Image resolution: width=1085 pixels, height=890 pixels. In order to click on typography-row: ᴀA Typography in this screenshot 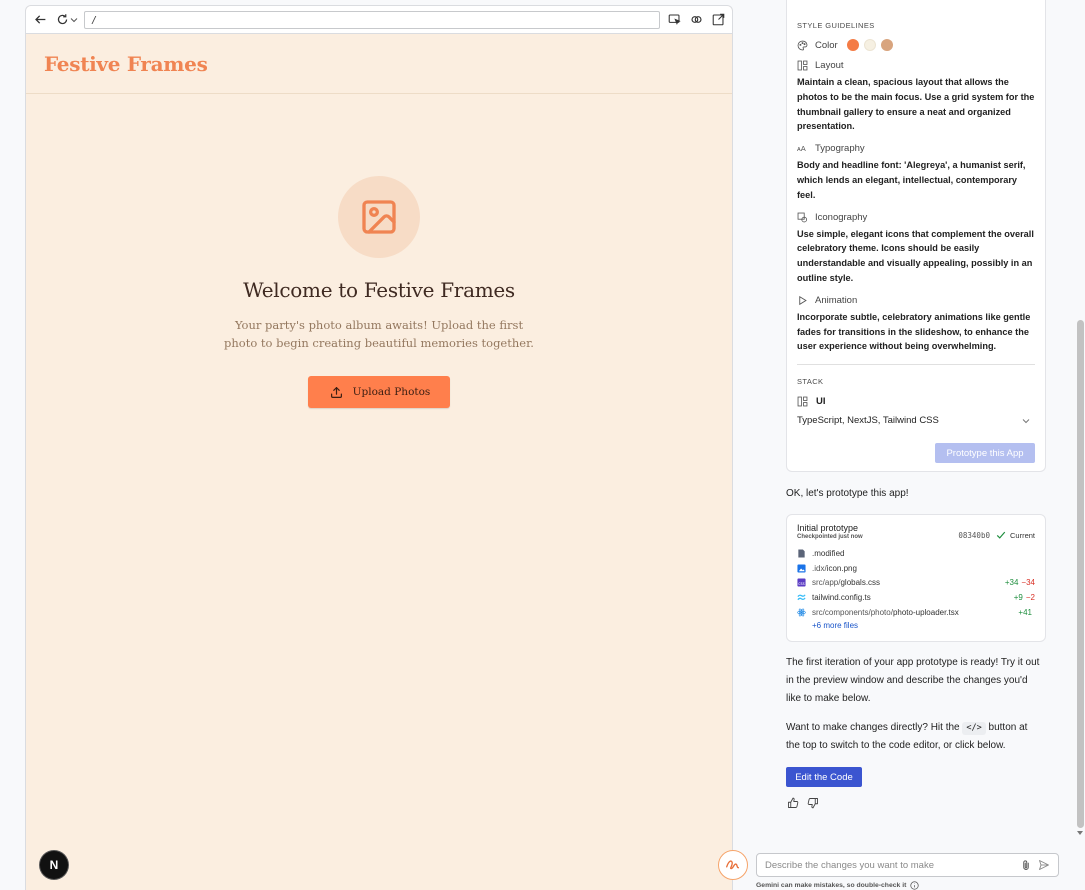, I will do `click(916, 148)`.